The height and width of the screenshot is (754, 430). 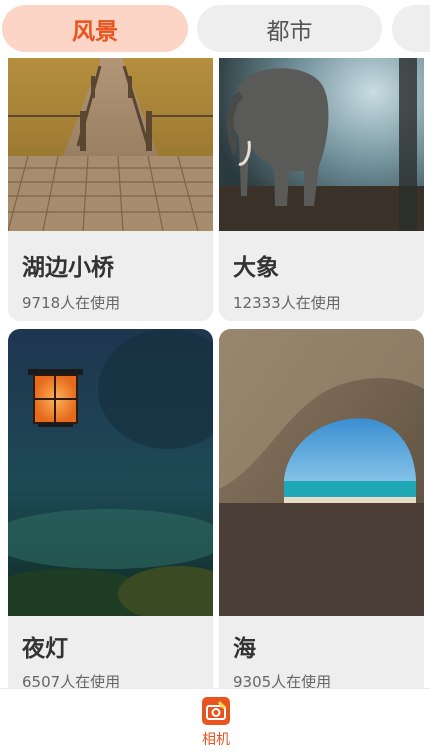 I want to click on card-usage-count: 12333人在使用, so click(x=287, y=303).